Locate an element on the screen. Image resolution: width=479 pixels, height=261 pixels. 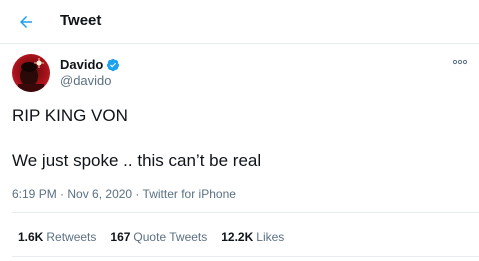
retweets-label: Retweets is located at coordinates (71, 237).